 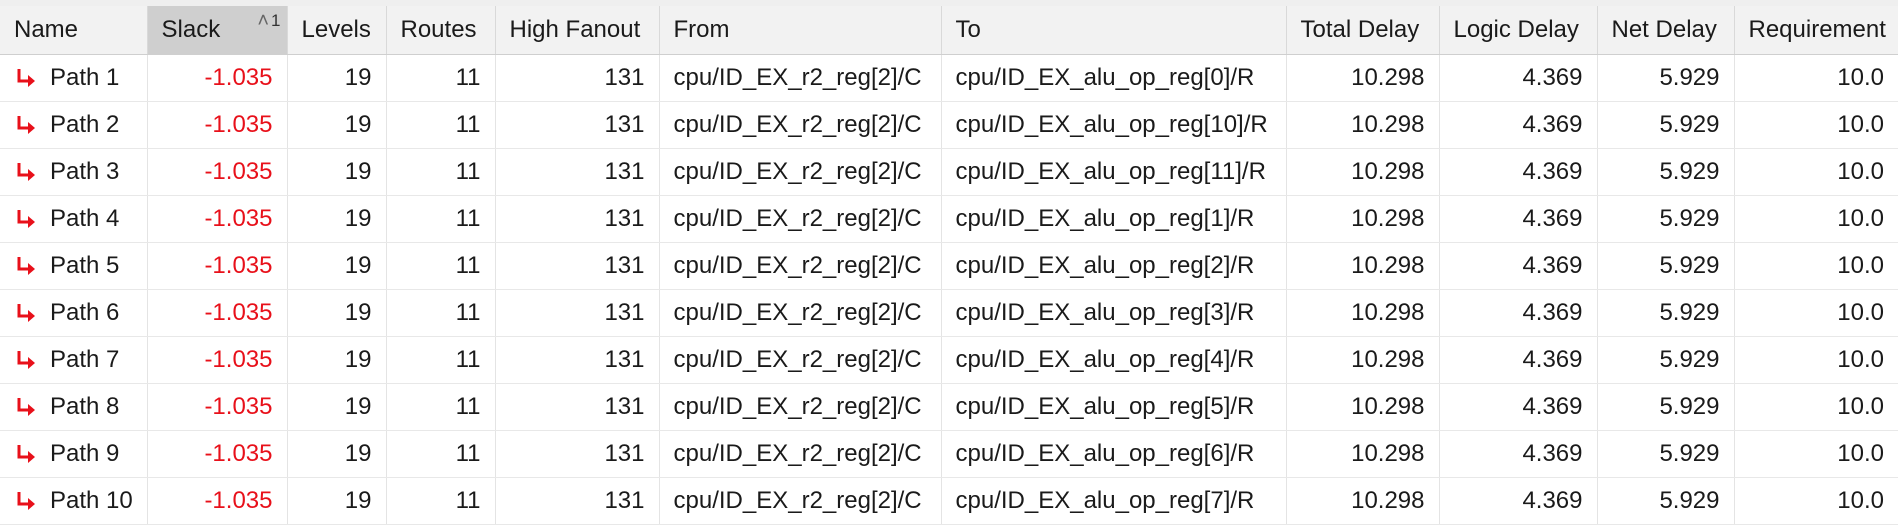 I want to click on cell-to: cpu/ID_EX_alu_op_reg[5]/R, so click(x=1114, y=407).